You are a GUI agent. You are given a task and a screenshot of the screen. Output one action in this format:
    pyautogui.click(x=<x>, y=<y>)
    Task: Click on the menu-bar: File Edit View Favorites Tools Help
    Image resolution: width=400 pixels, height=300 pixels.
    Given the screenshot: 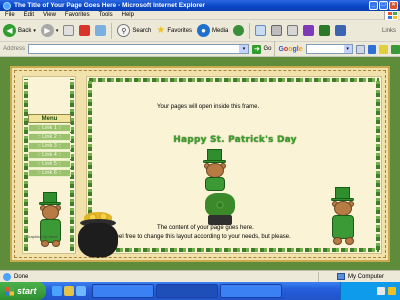 What is the action you would take?
    pyautogui.click(x=200, y=15)
    